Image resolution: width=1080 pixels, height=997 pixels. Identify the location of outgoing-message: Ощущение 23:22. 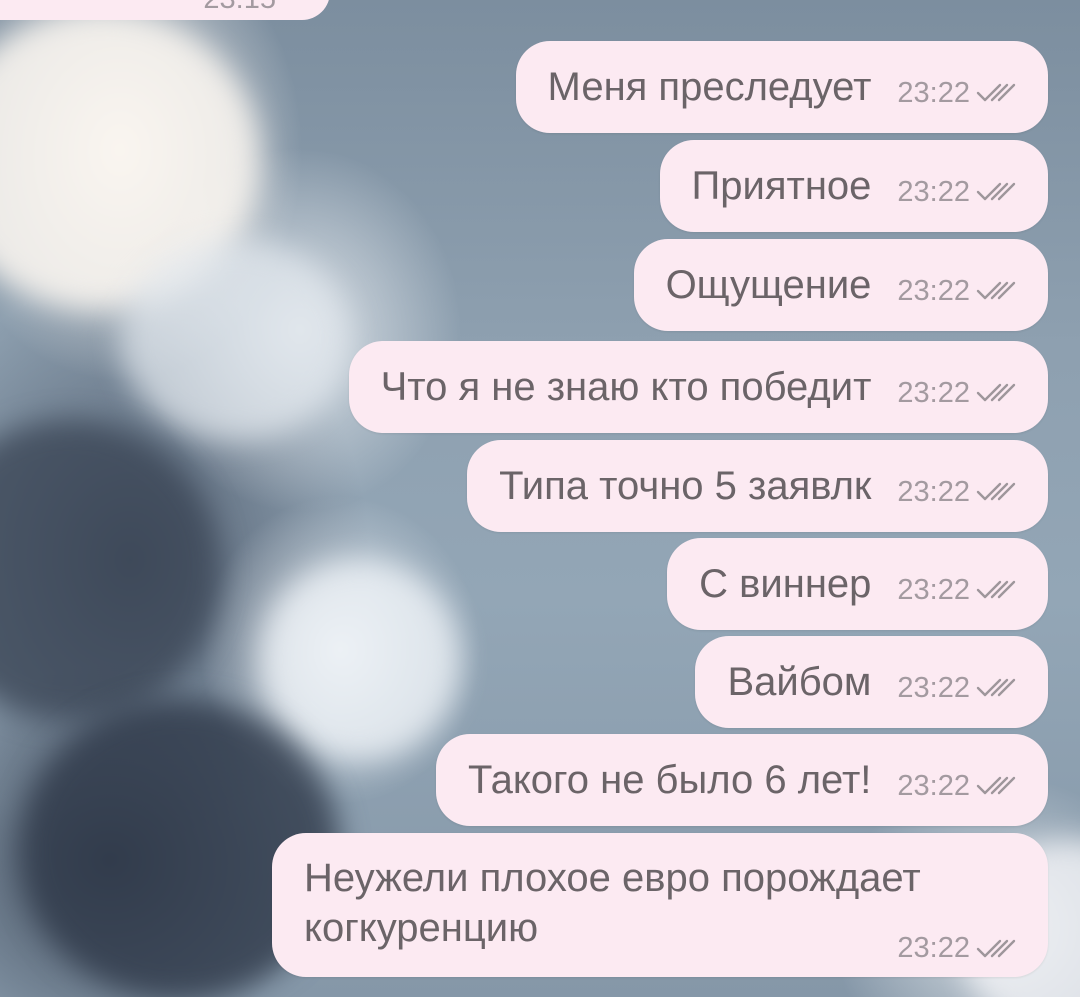
(840, 285).